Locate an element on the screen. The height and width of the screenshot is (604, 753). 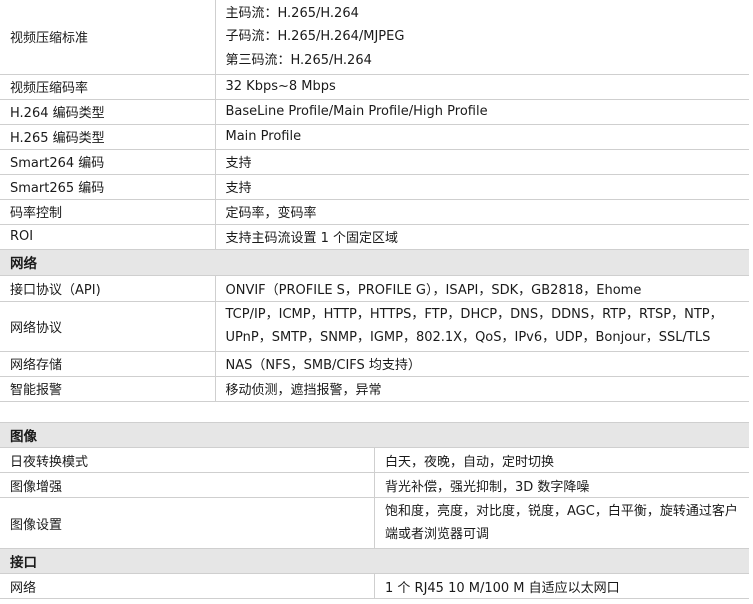
section-title: 接口 is located at coordinates (374, 561).